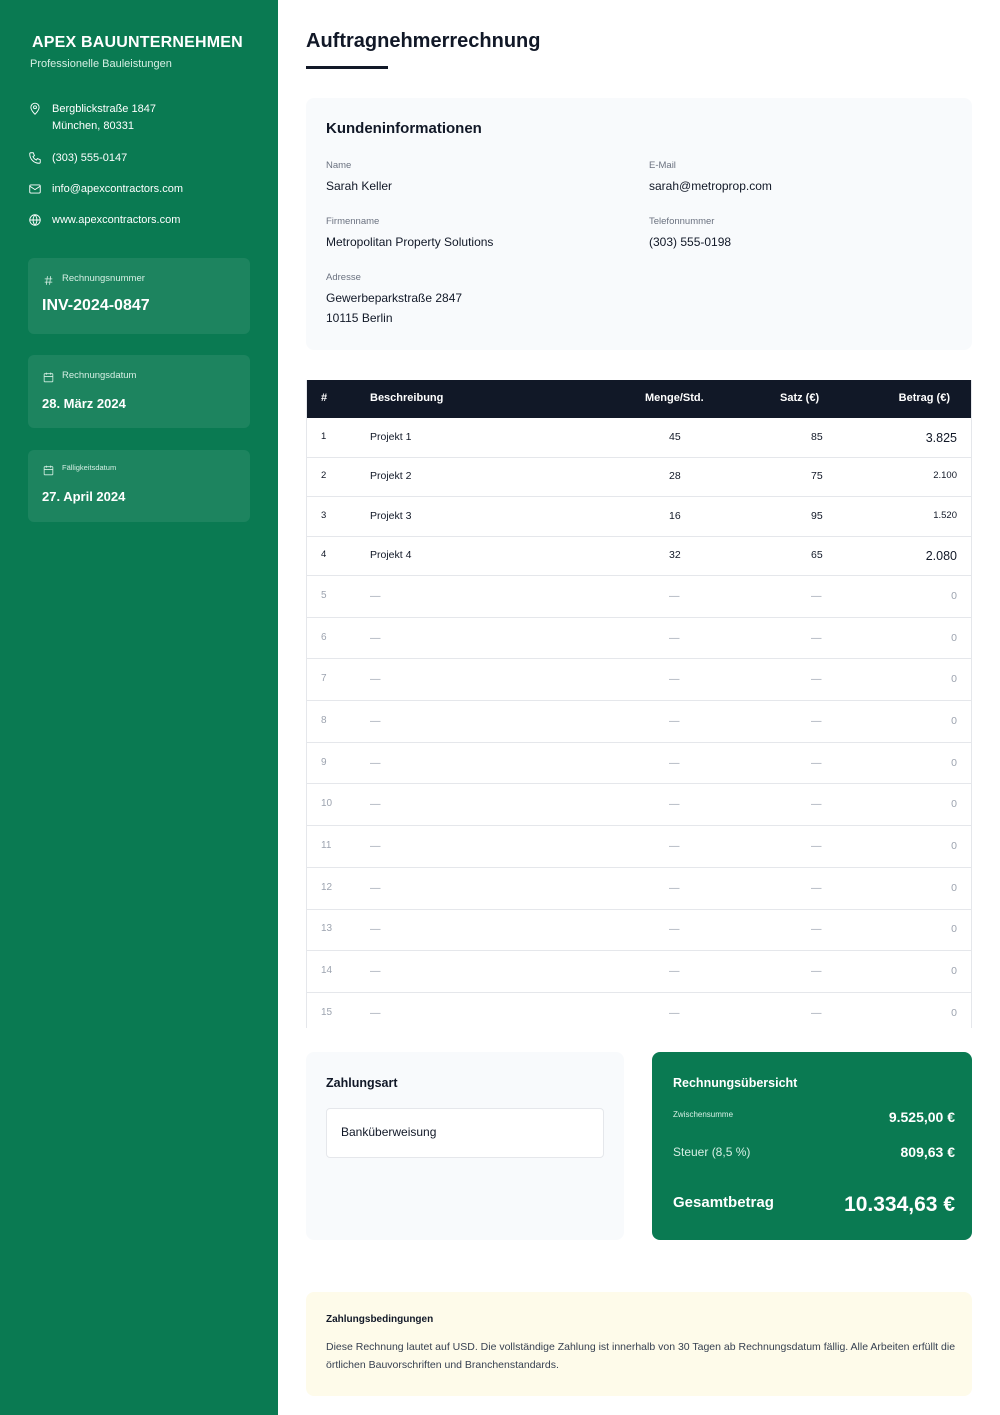 The image size is (1000, 1415). I want to click on total-label: Gesamtbetrag, so click(723, 1202).